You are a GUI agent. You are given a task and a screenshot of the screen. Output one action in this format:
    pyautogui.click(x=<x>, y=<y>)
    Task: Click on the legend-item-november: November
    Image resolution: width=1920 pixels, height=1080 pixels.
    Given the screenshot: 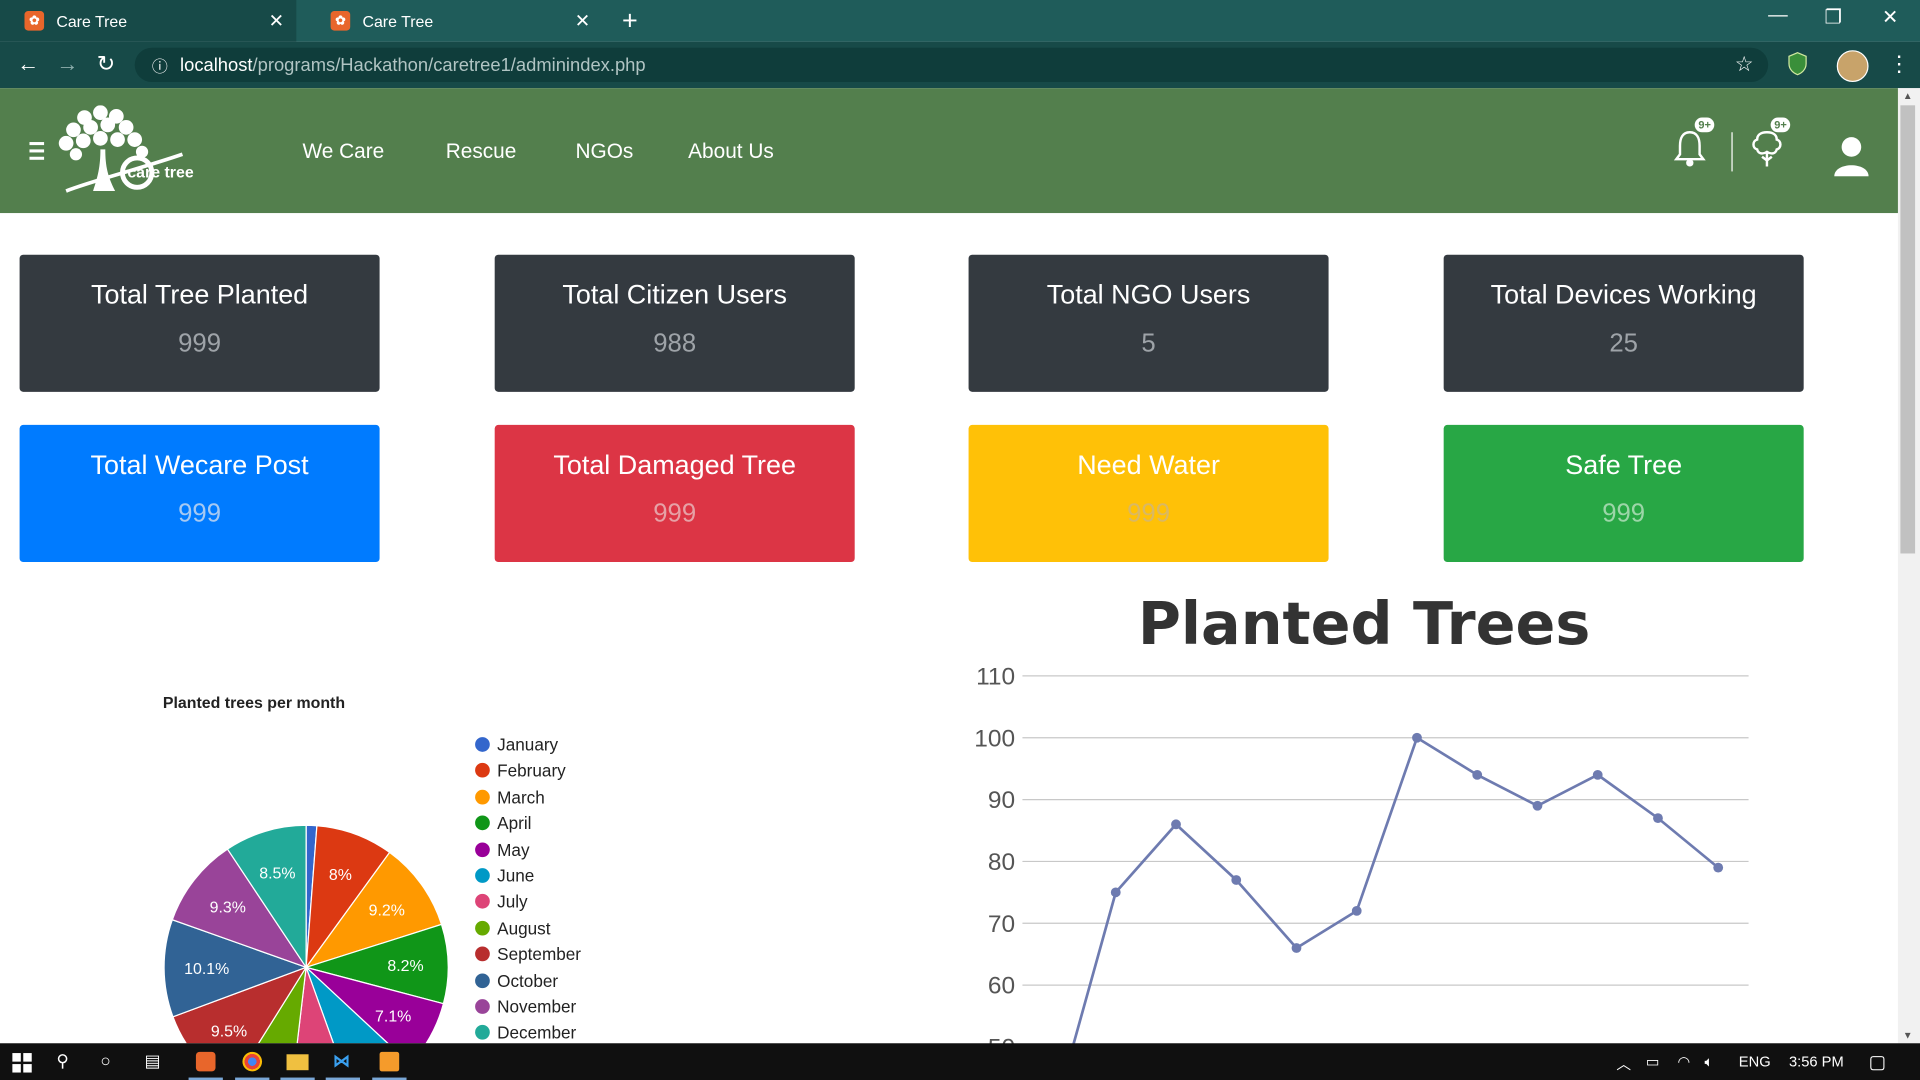 What is the action you would take?
    pyautogui.click(x=525, y=1006)
    